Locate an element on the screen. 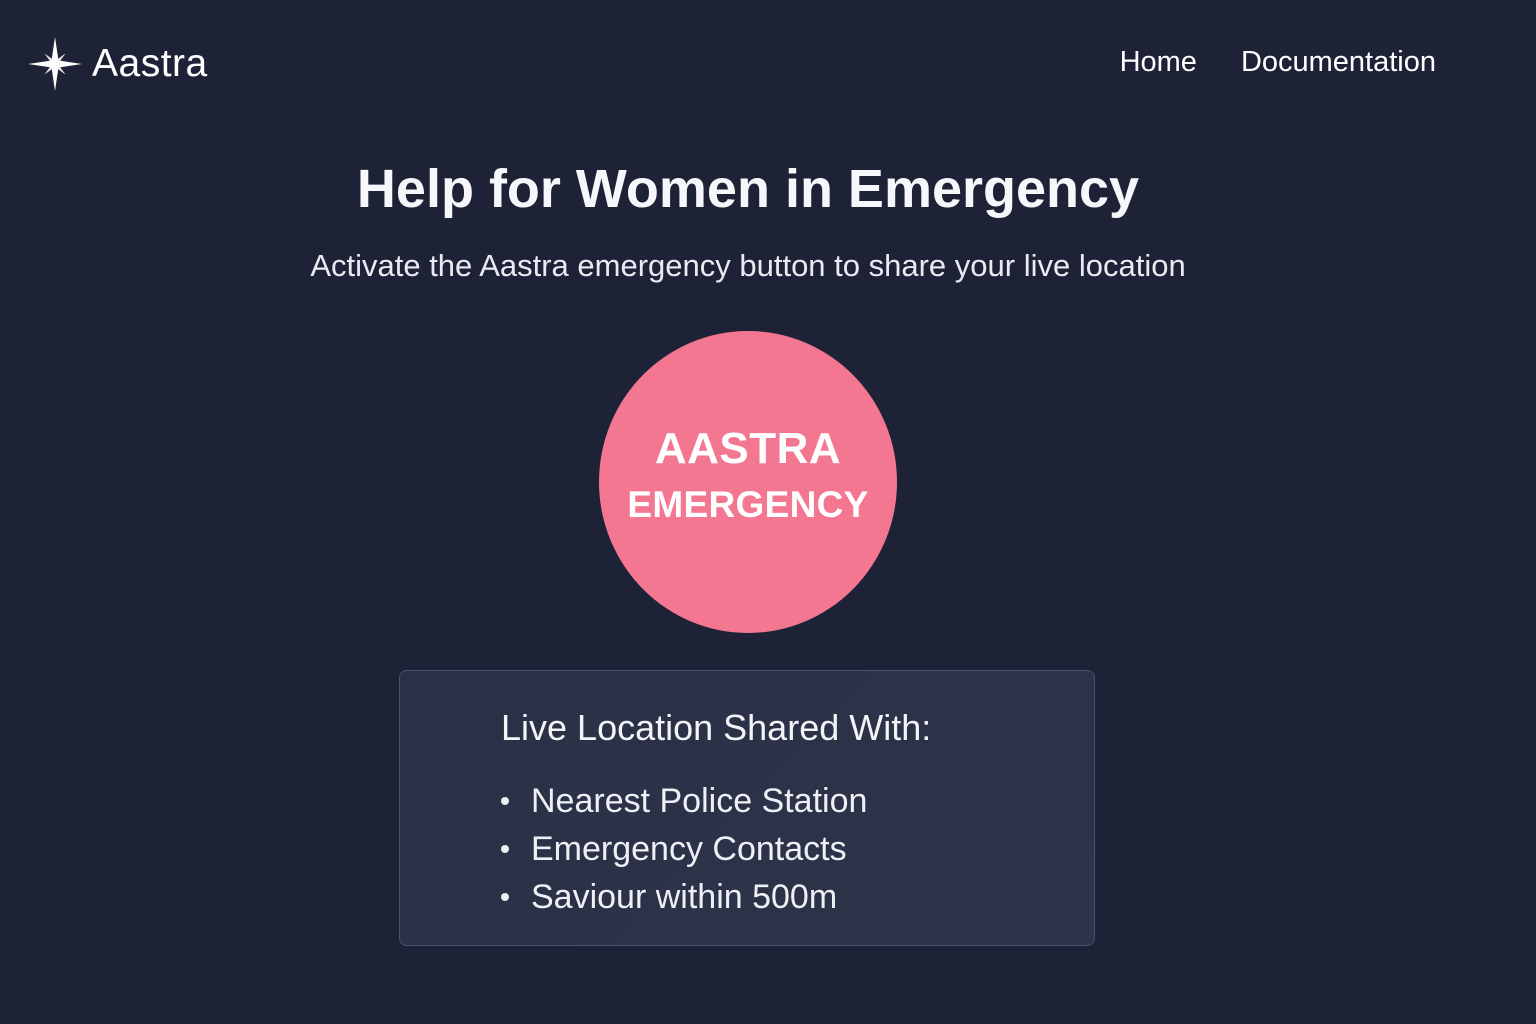 The image size is (1536, 1024). list-item: Emergency Contacts is located at coordinates (684, 849).